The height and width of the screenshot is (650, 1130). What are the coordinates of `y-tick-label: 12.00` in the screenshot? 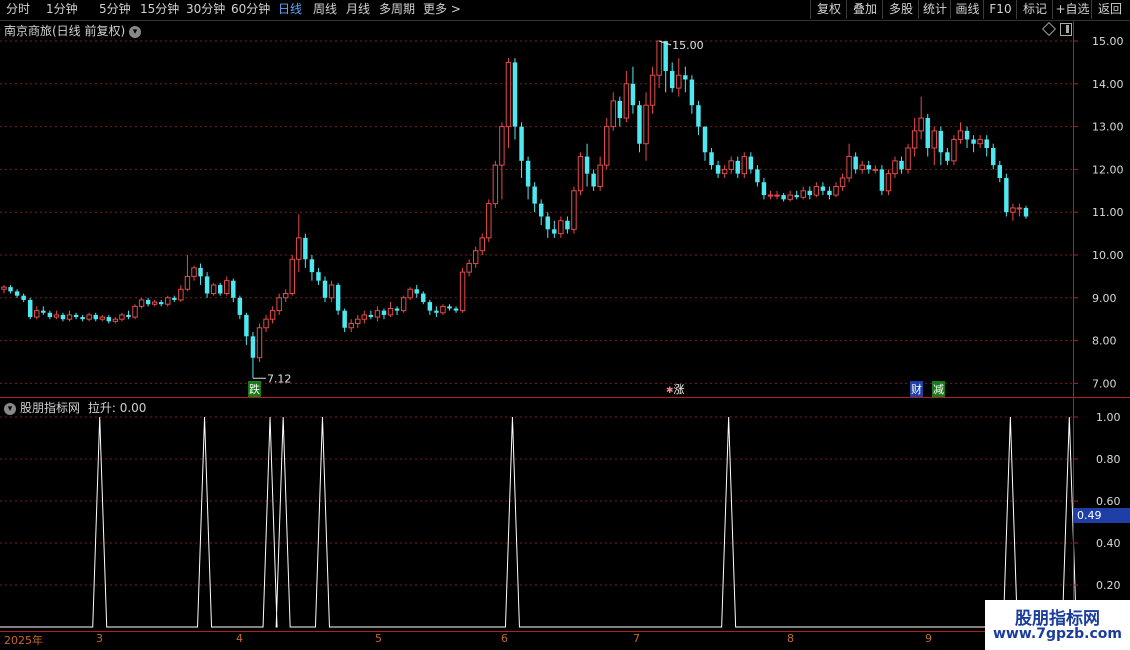 It's located at (1108, 169).